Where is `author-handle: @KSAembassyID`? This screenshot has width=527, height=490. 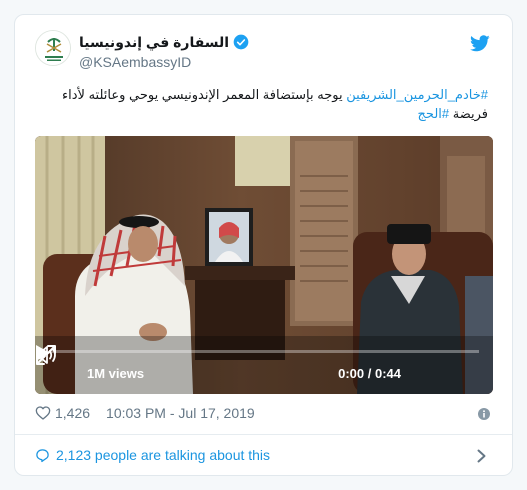
author-handle: @KSAembassyID is located at coordinates (164, 62).